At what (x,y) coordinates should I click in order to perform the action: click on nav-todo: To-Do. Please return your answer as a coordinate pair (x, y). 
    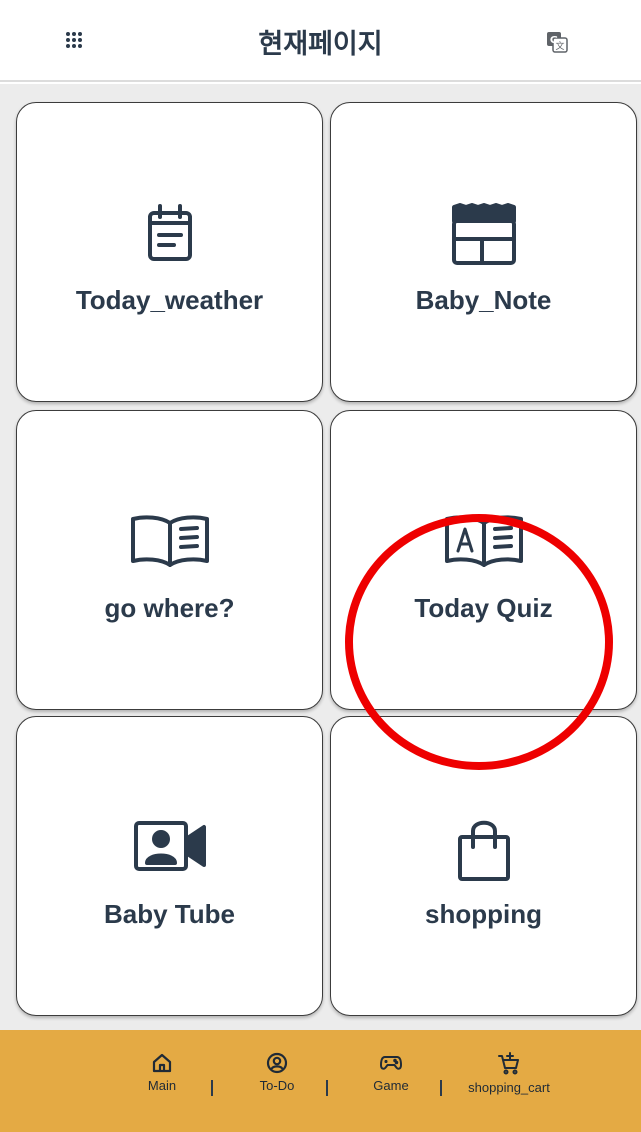
    Looking at the image, I should click on (277, 1072).